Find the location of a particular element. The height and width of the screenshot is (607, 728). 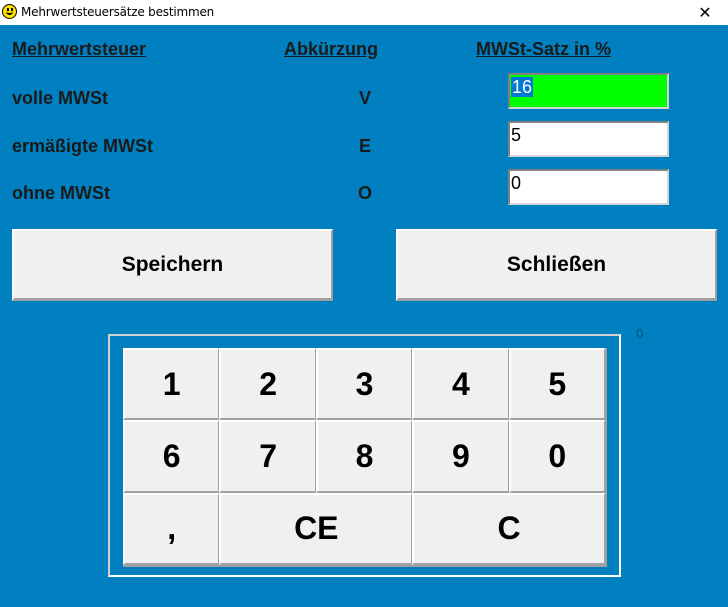

key-clear: C is located at coordinates (508, 528).